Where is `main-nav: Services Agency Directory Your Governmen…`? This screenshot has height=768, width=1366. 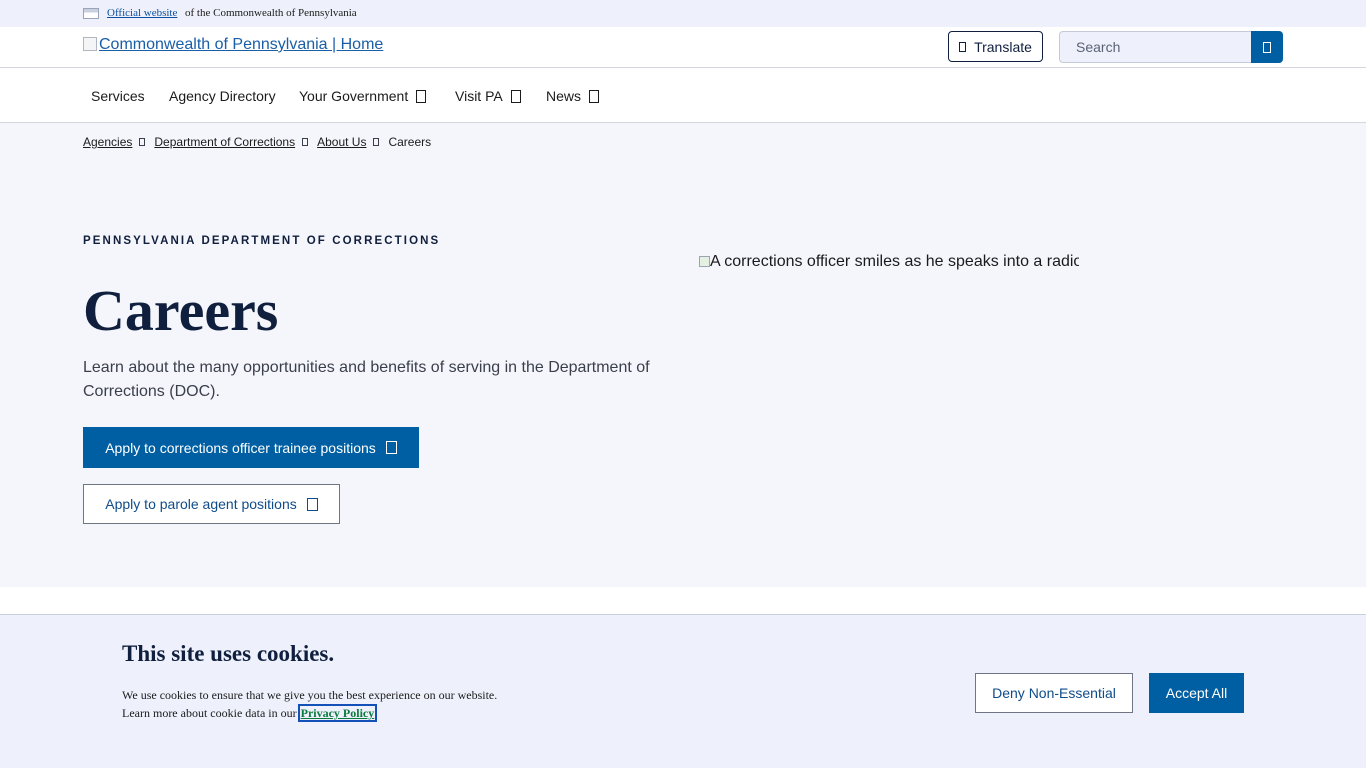 main-nav: Services Agency Directory Your Governmen… is located at coordinates (683, 95).